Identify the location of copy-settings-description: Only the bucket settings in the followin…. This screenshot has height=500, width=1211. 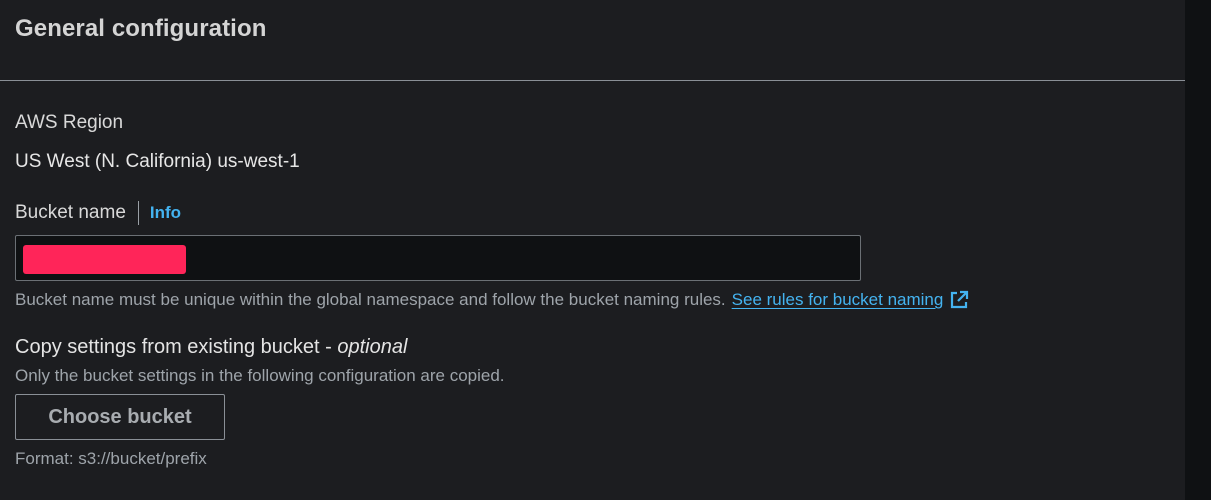
(260, 375).